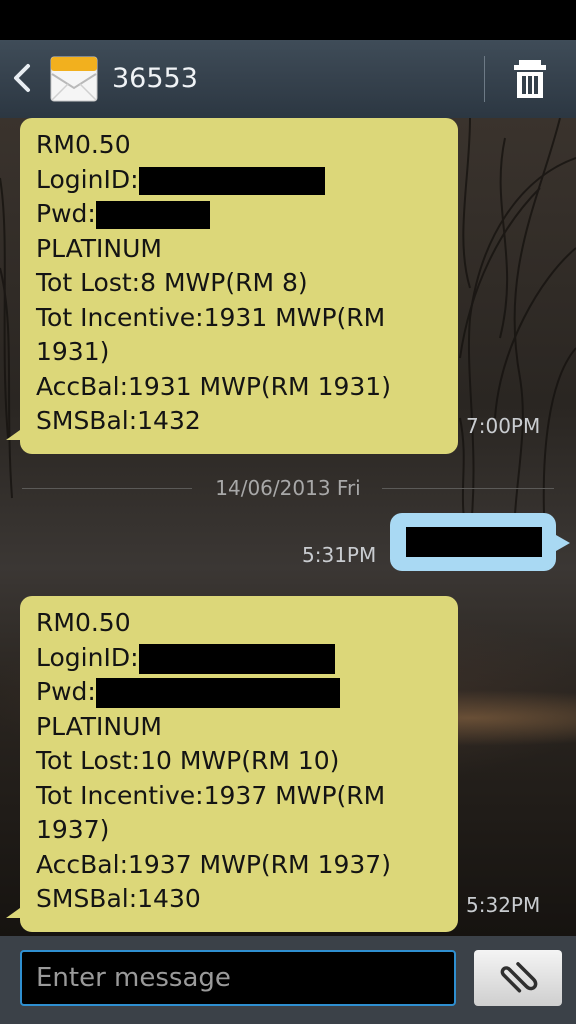 This screenshot has width=576, height=1024. I want to click on message-line: AccBal:1937 MWP(RM 1937), so click(213, 864).